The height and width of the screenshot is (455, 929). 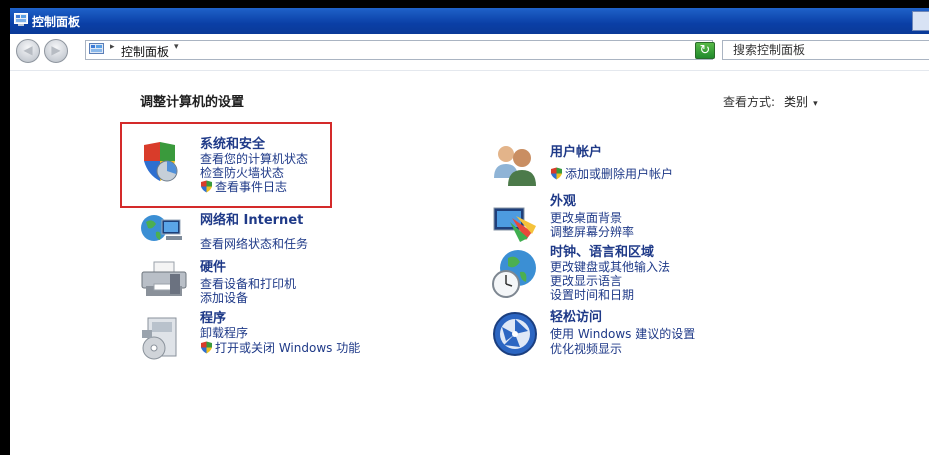 I want to click on view-by-control: 查看方式: 类别 ▾, so click(x=770, y=101).